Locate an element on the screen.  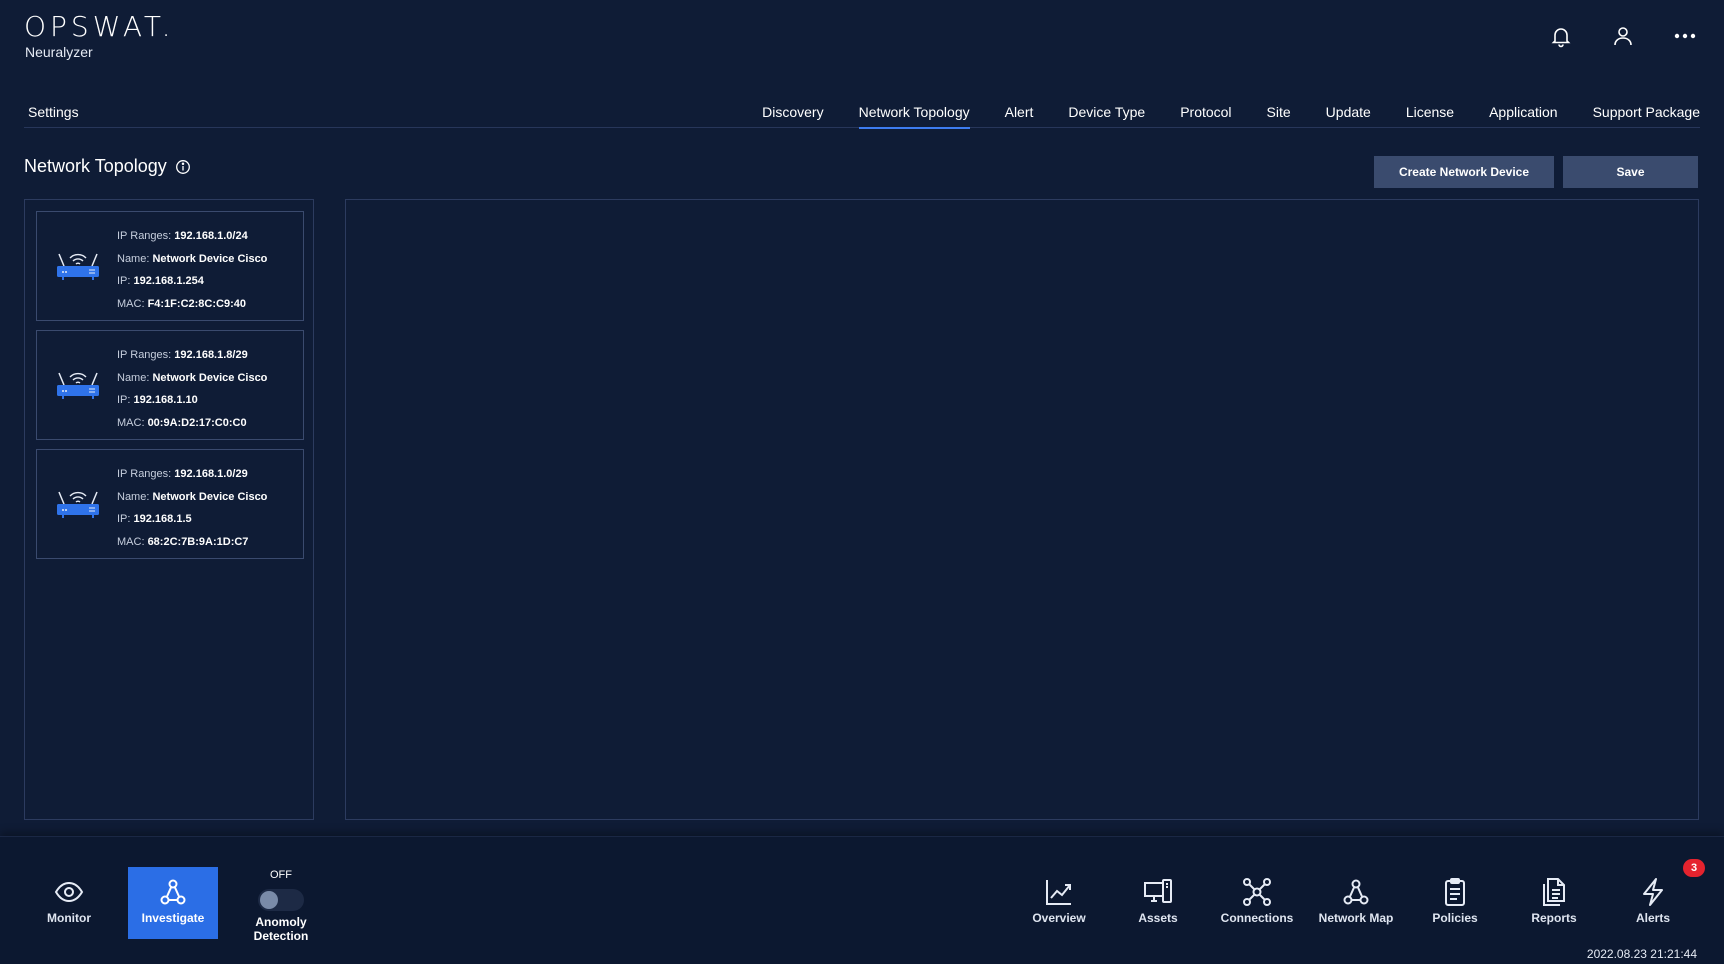
nav-investigate: Investigate is located at coordinates (173, 903).